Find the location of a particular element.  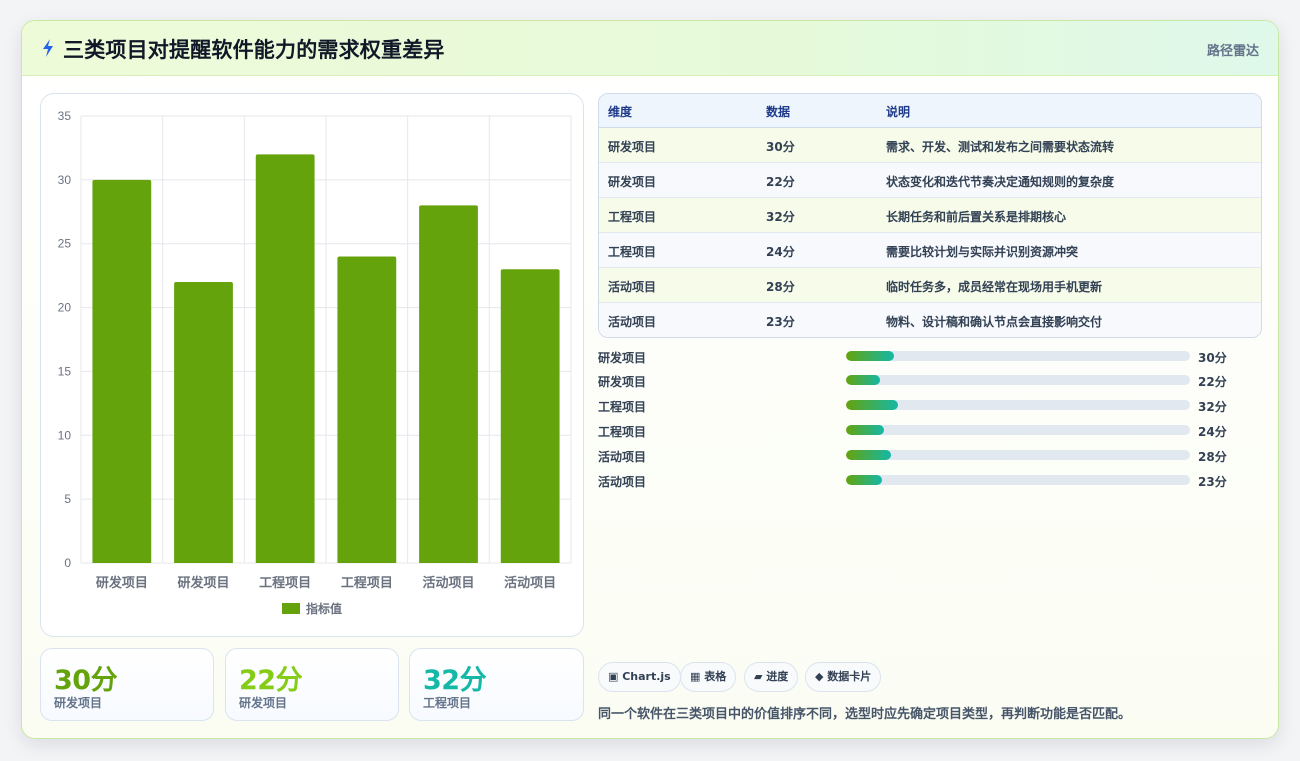

cell-description: 临时任务多，成员经常在现场用手机更新 is located at coordinates (994, 287).